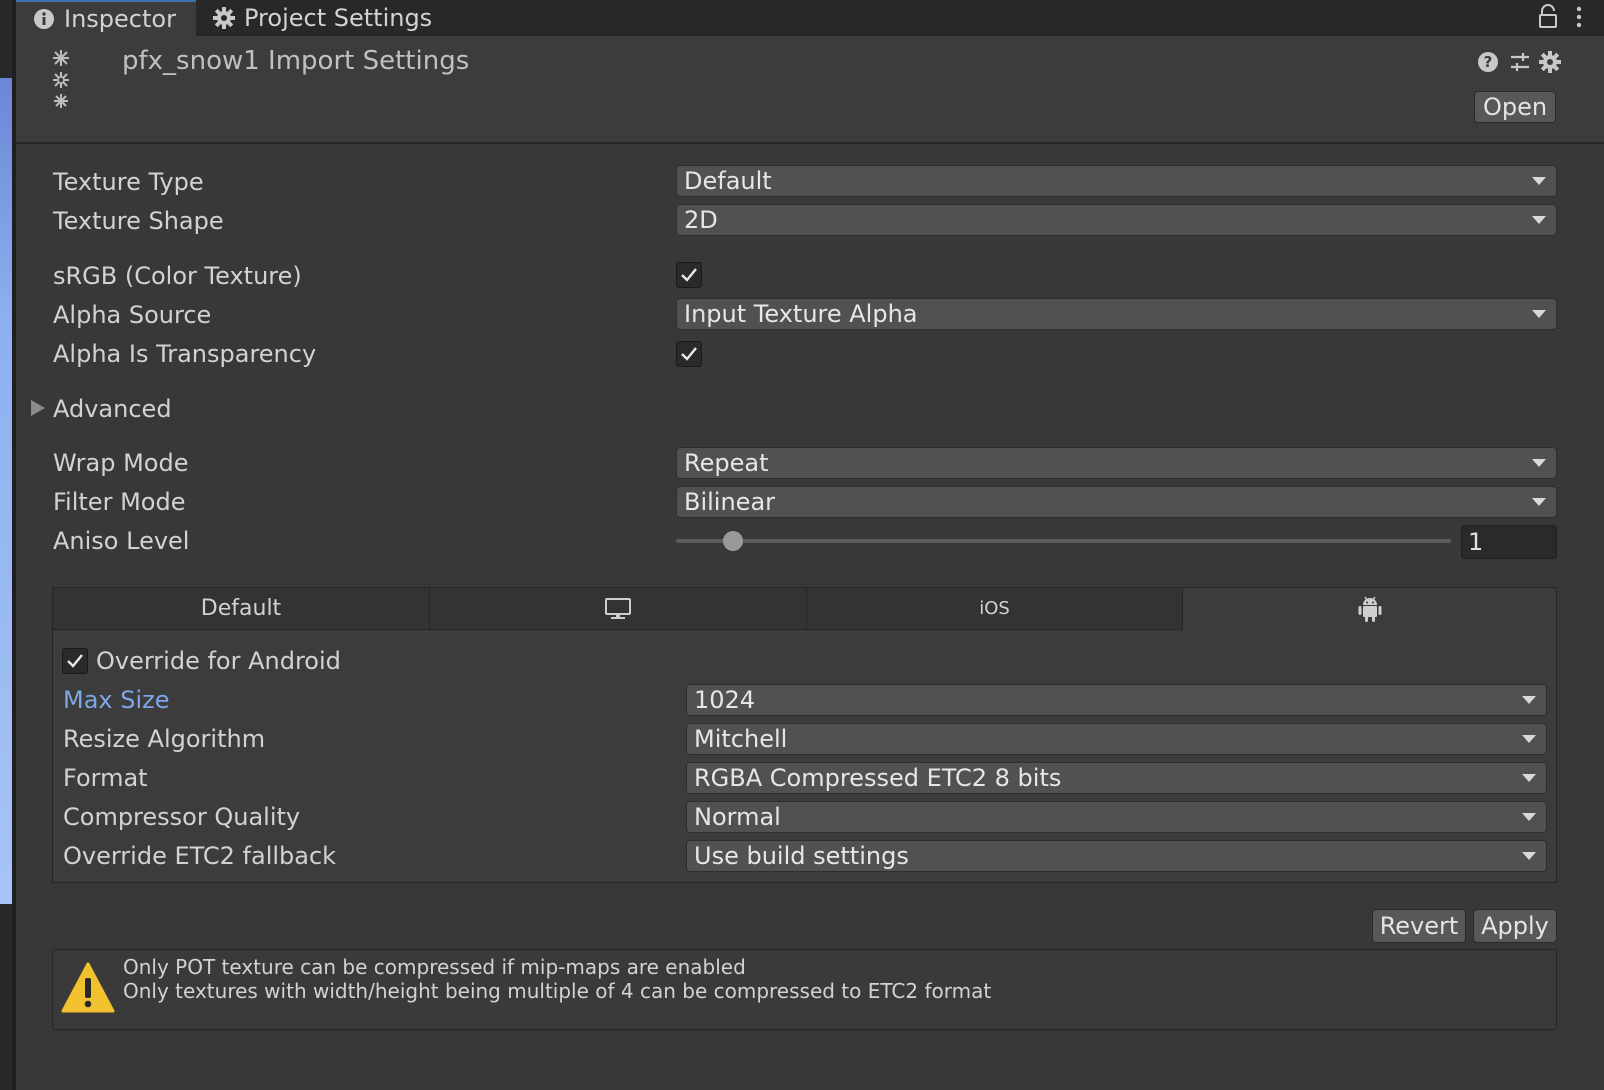 The width and height of the screenshot is (1604, 1090). Describe the element at coordinates (224, 18) in the screenshot. I see `gear-icon` at that location.